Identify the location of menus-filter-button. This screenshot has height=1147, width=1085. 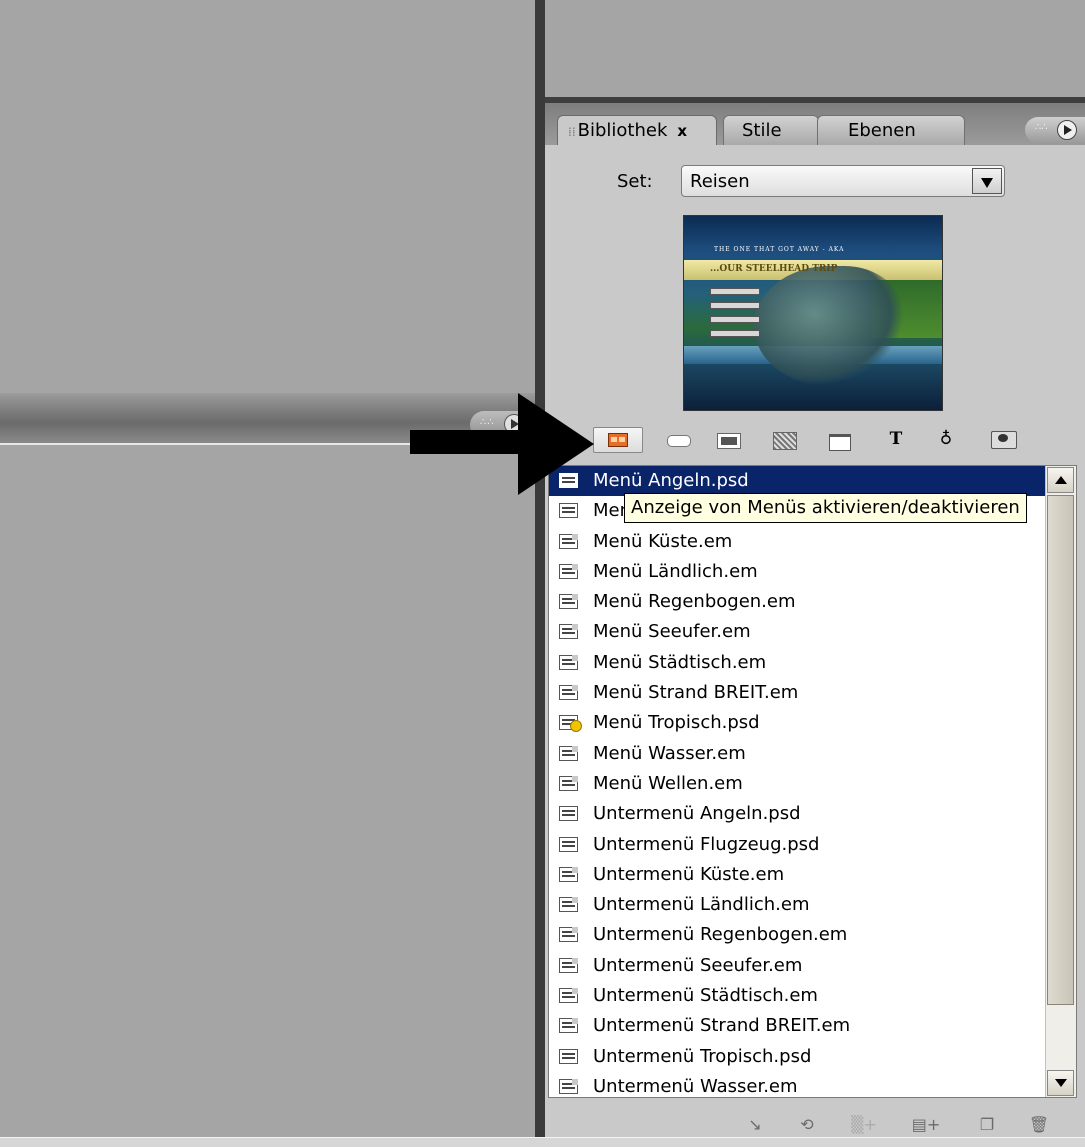
(618, 440).